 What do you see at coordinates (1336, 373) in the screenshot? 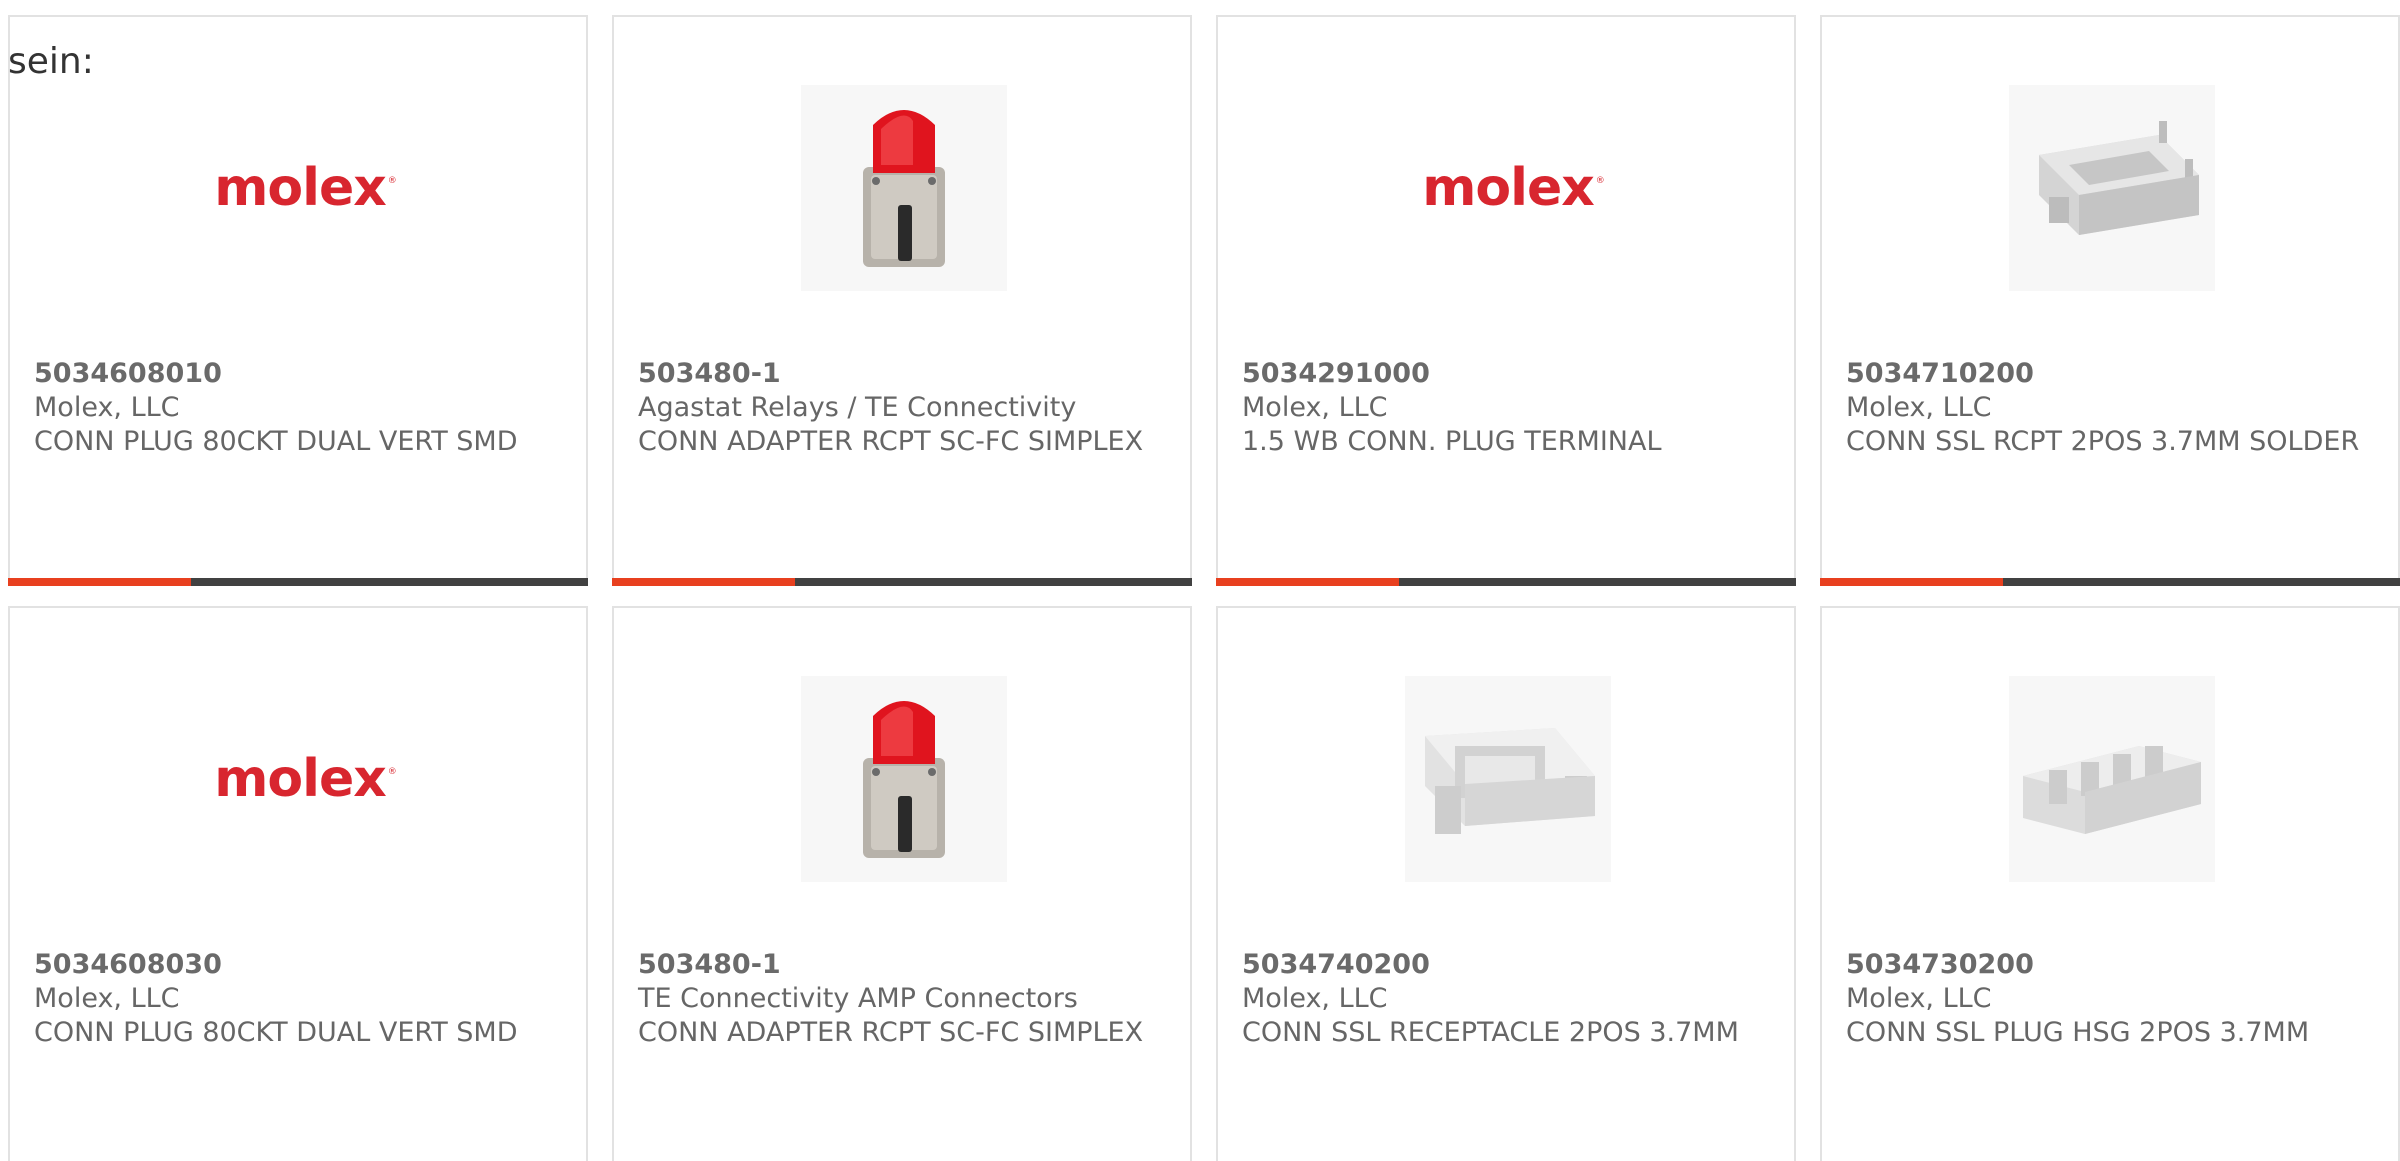
I see `part-number: 5034291000` at bounding box center [1336, 373].